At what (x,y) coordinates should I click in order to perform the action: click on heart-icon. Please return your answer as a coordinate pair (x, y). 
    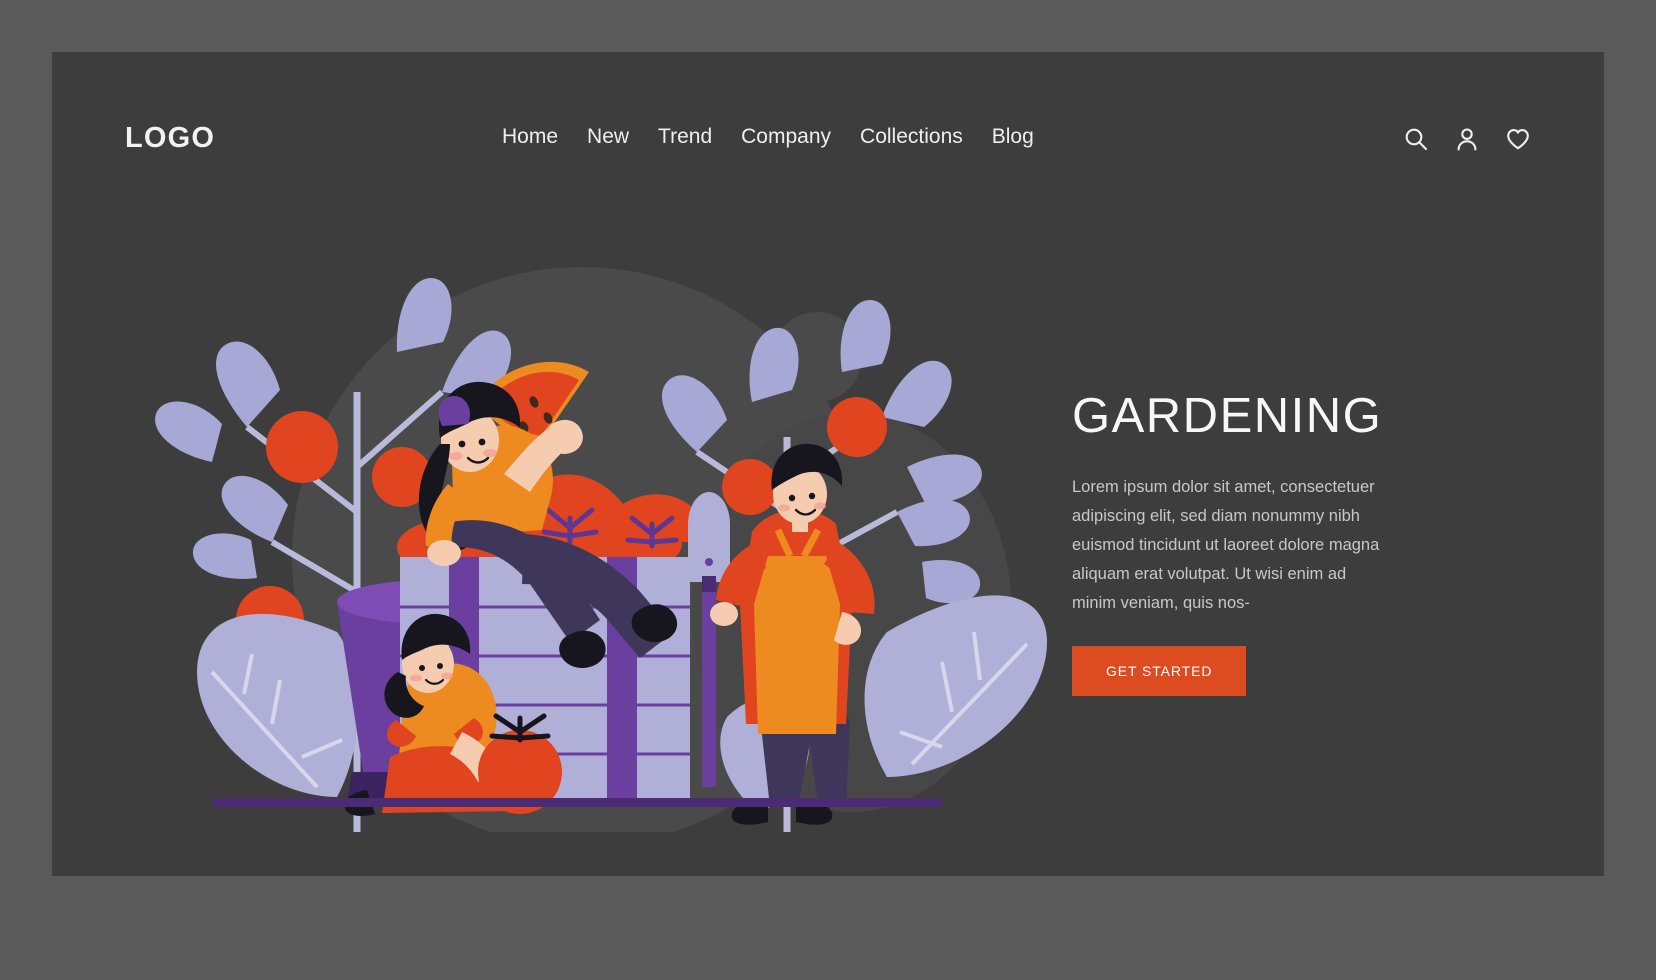
    Looking at the image, I should click on (1518, 139).